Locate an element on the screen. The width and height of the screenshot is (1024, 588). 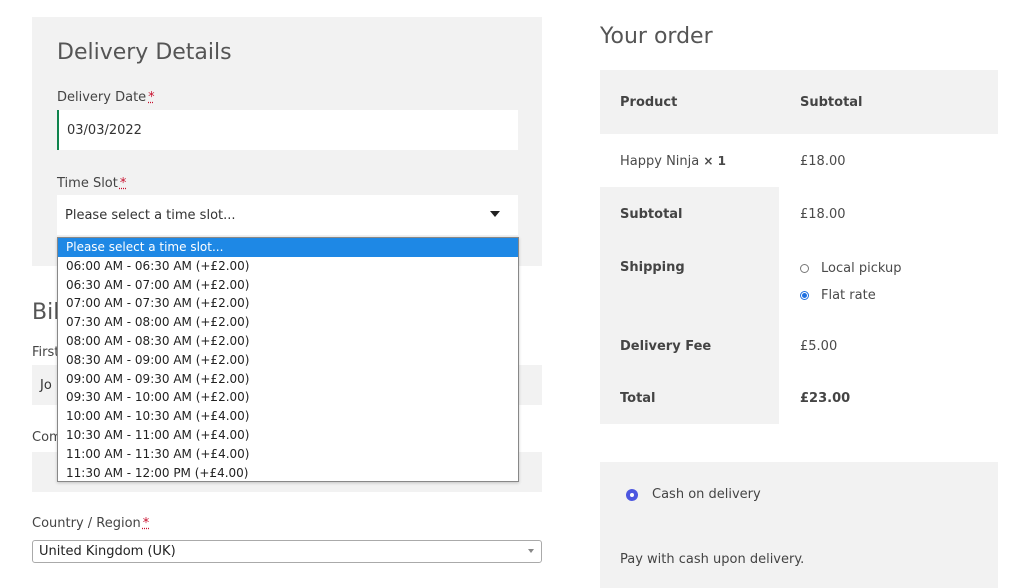
time-slot-option: 08:00 AM - 08:30 AM (+£2.00) is located at coordinates (288, 341).